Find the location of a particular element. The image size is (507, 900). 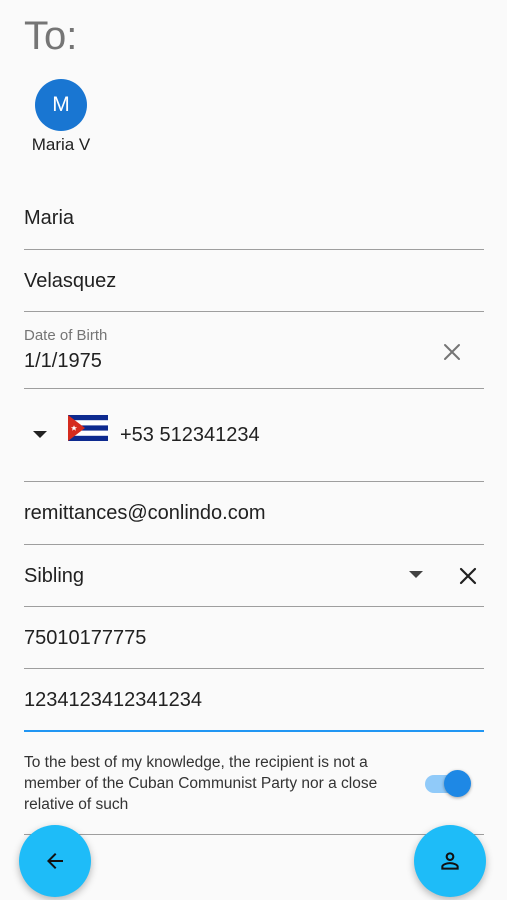

back-button is located at coordinates (55, 861).